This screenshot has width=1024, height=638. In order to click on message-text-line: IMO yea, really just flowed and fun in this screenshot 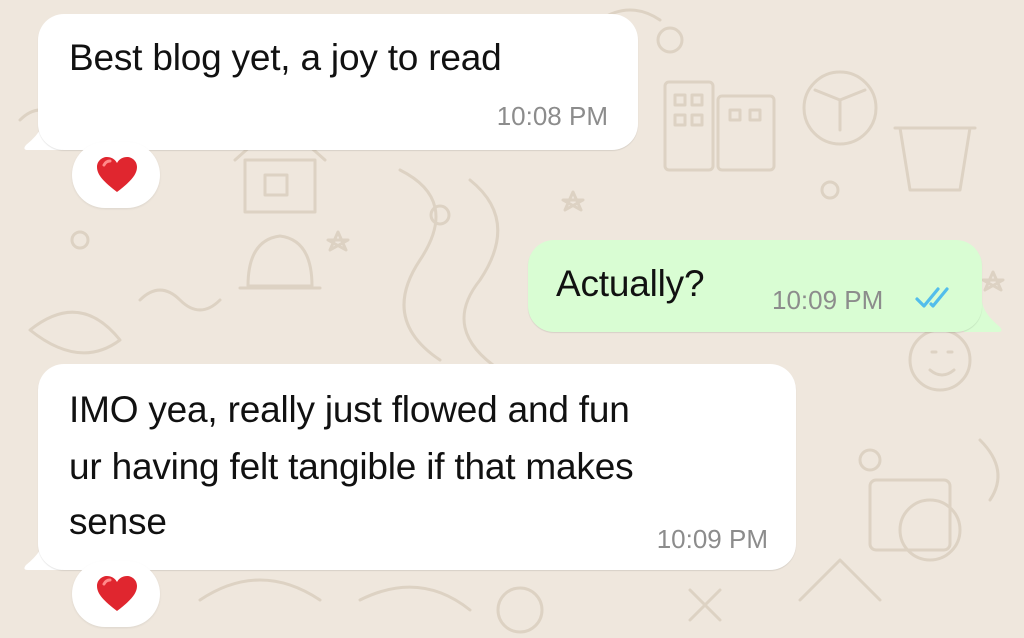, I will do `click(349, 409)`.